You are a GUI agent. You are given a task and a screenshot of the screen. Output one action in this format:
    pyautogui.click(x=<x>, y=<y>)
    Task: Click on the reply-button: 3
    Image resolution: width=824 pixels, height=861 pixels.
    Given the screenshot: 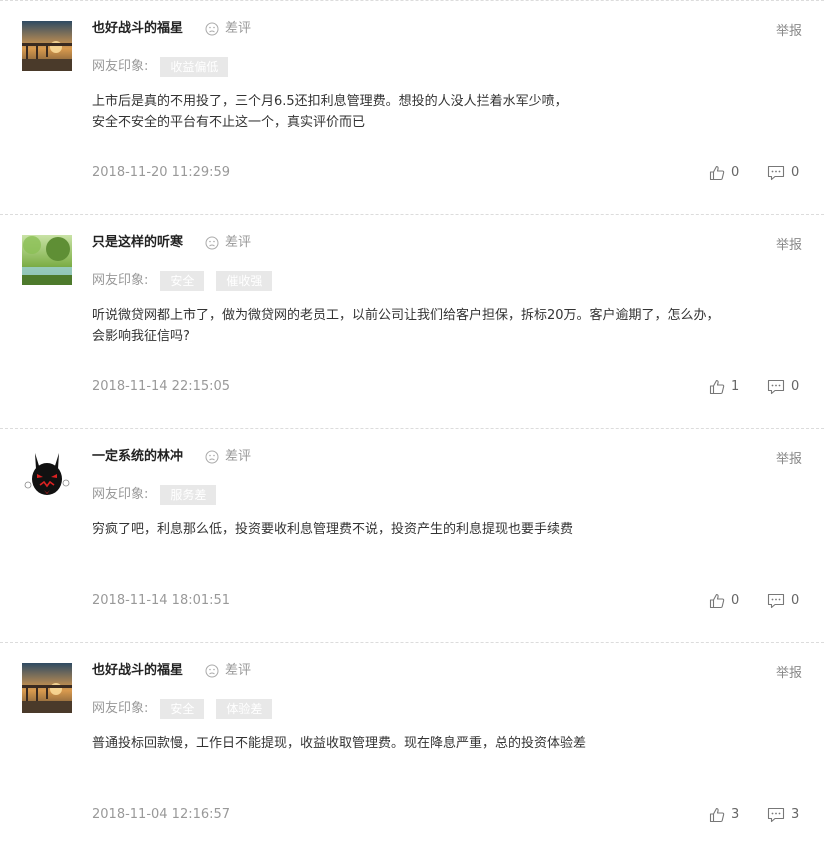 What is the action you would take?
    pyautogui.click(x=783, y=815)
    